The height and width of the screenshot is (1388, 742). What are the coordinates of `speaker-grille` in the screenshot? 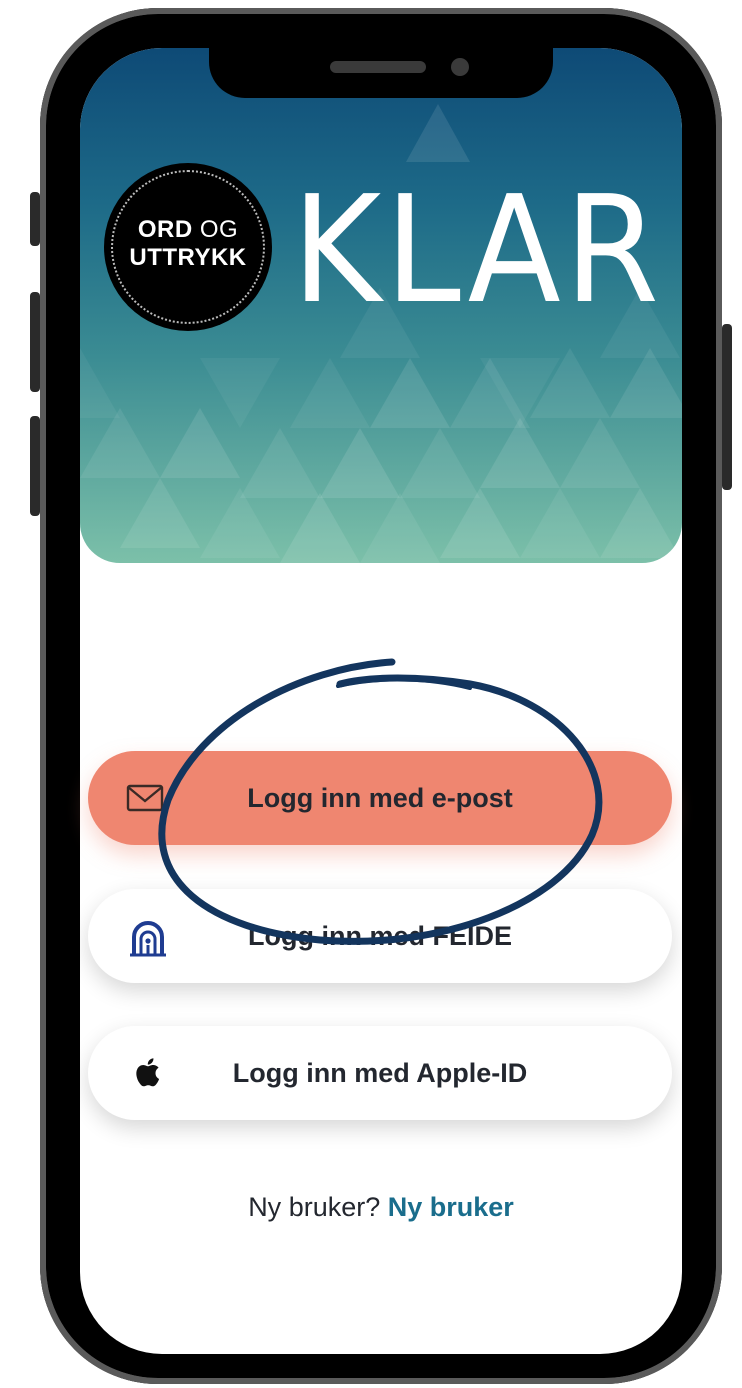 It's located at (378, 67).